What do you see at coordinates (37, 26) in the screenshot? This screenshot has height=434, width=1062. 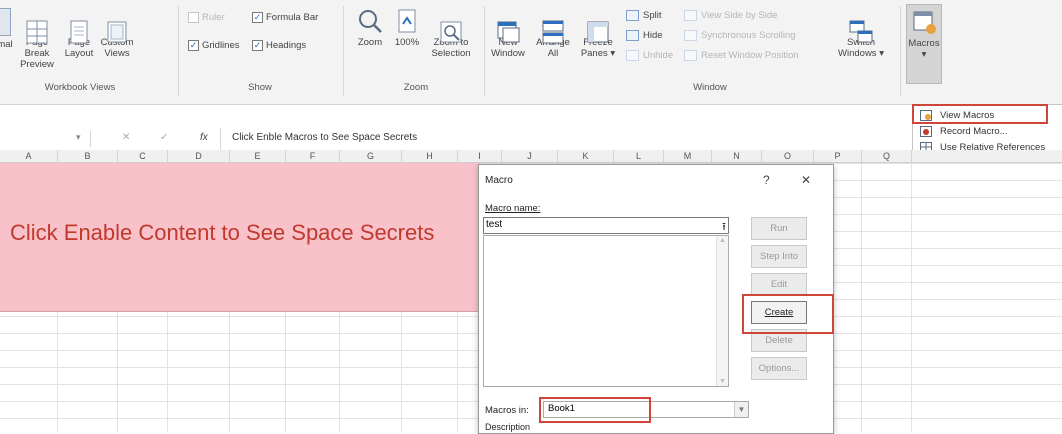 I see `page-break-icon` at bounding box center [37, 26].